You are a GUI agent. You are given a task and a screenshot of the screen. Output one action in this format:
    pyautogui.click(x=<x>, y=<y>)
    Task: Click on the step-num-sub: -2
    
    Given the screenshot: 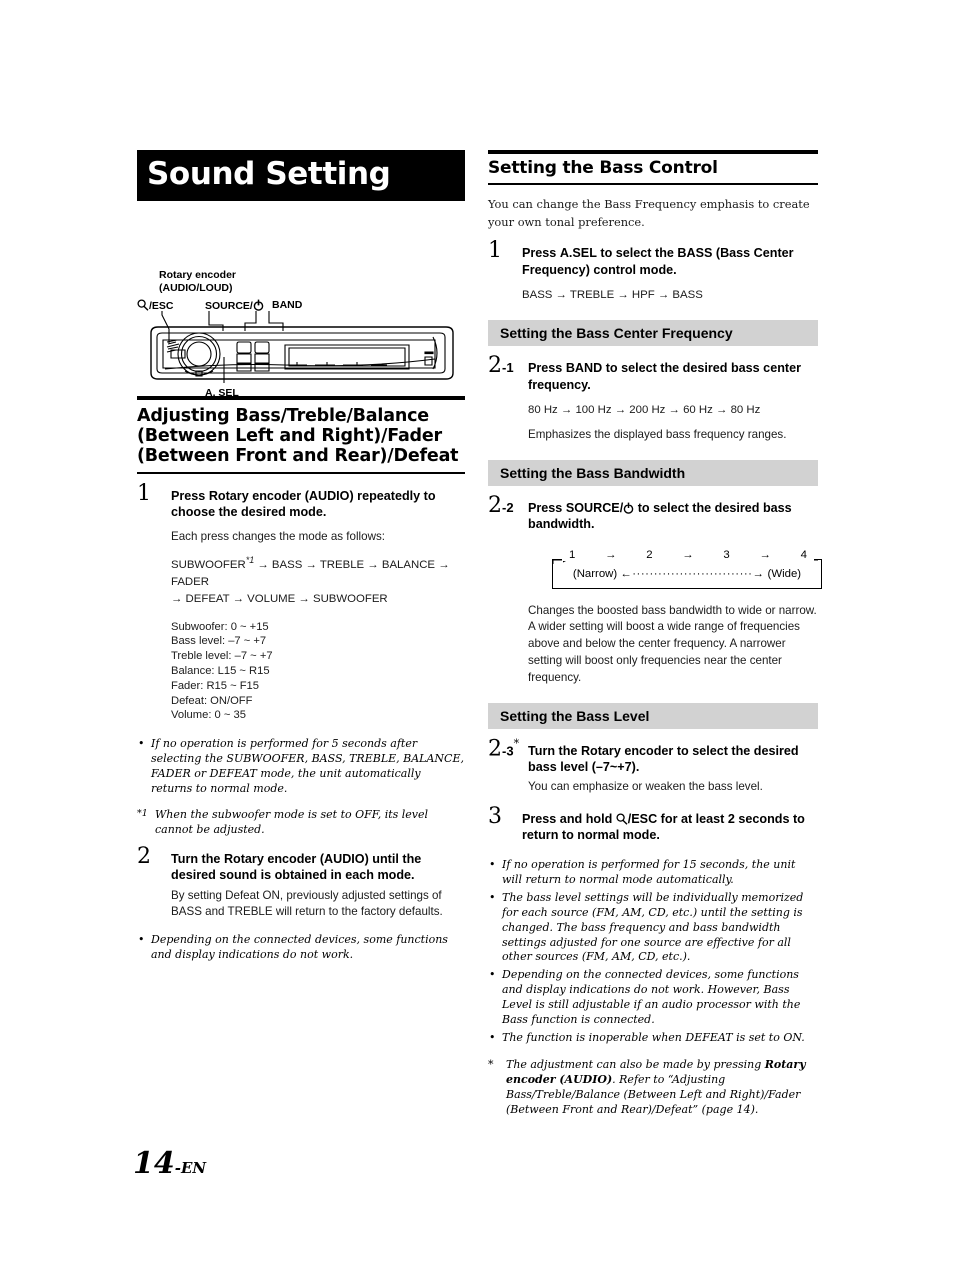 What is the action you would take?
    pyautogui.click(x=508, y=507)
    